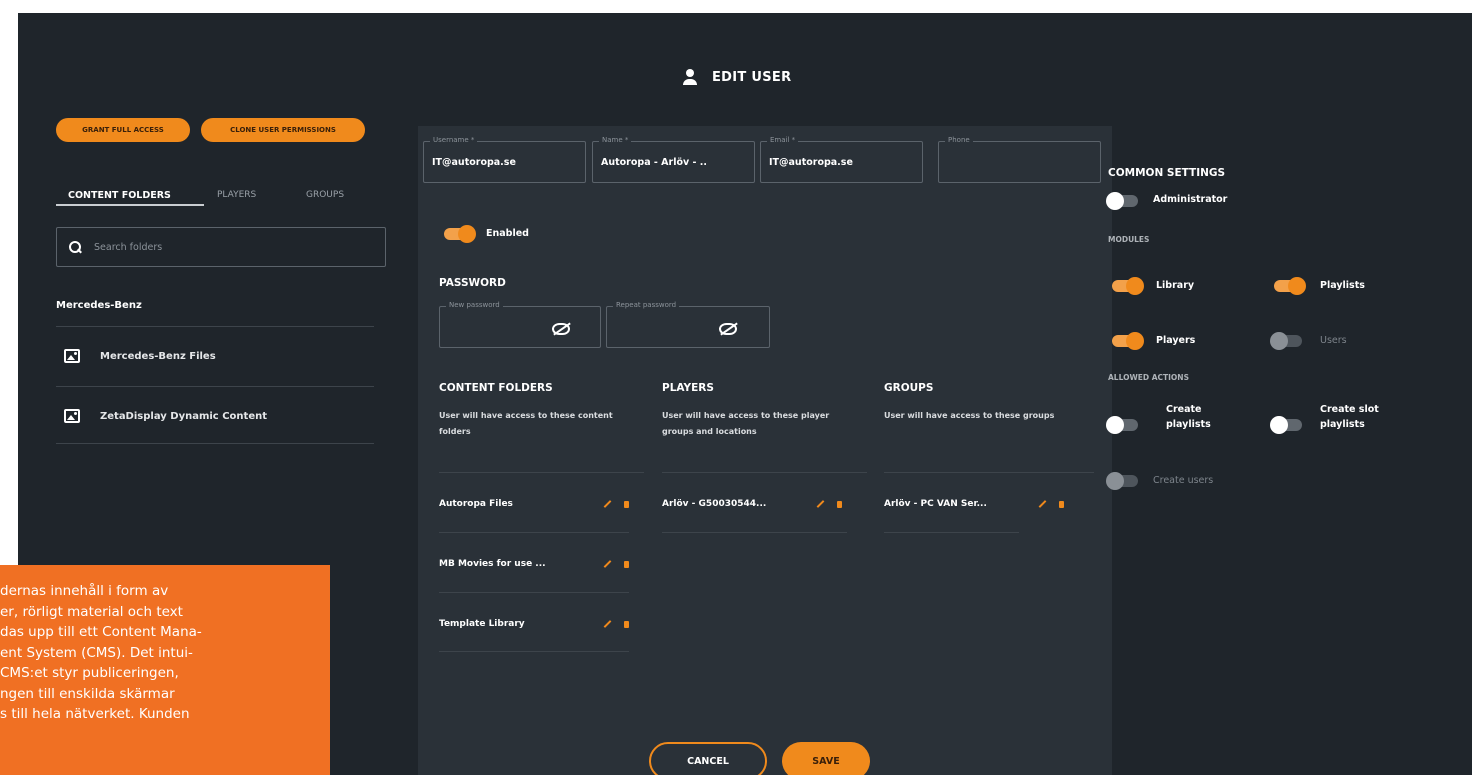 This screenshot has width=1472, height=775. What do you see at coordinates (688, 388) in the screenshot?
I see `players-title: PLAYERS` at bounding box center [688, 388].